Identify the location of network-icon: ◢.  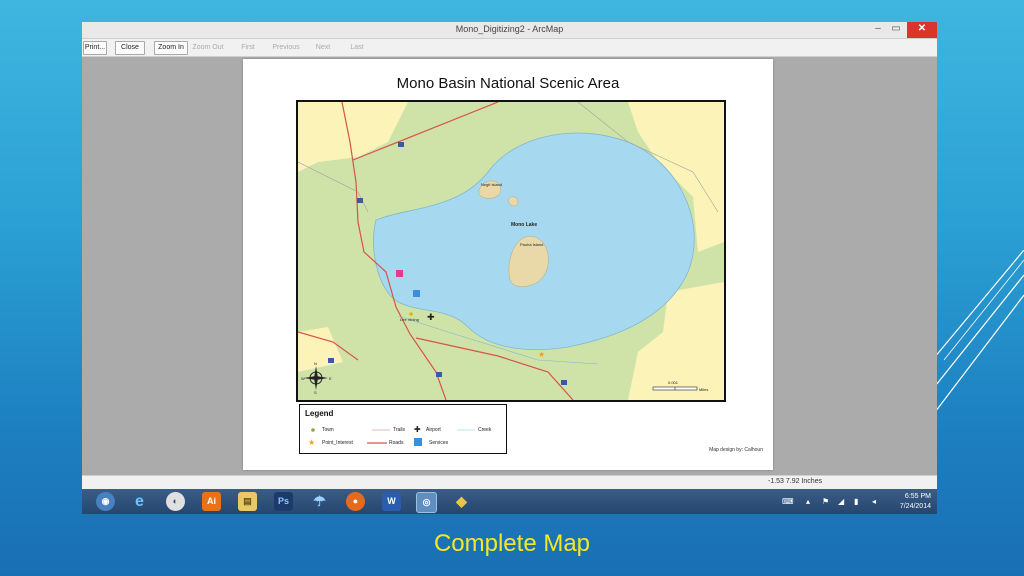
(841, 501).